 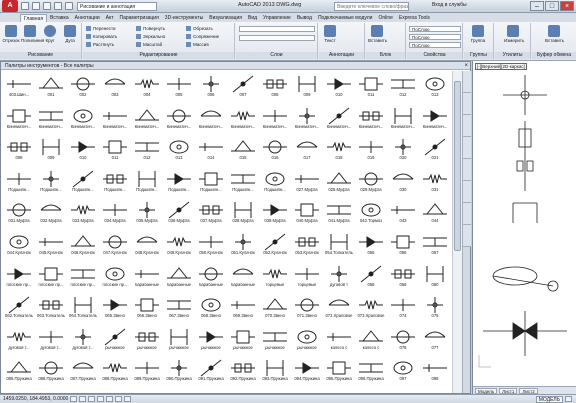 I want to click on polyline-button: Полилиния, so click(x=32, y=34).